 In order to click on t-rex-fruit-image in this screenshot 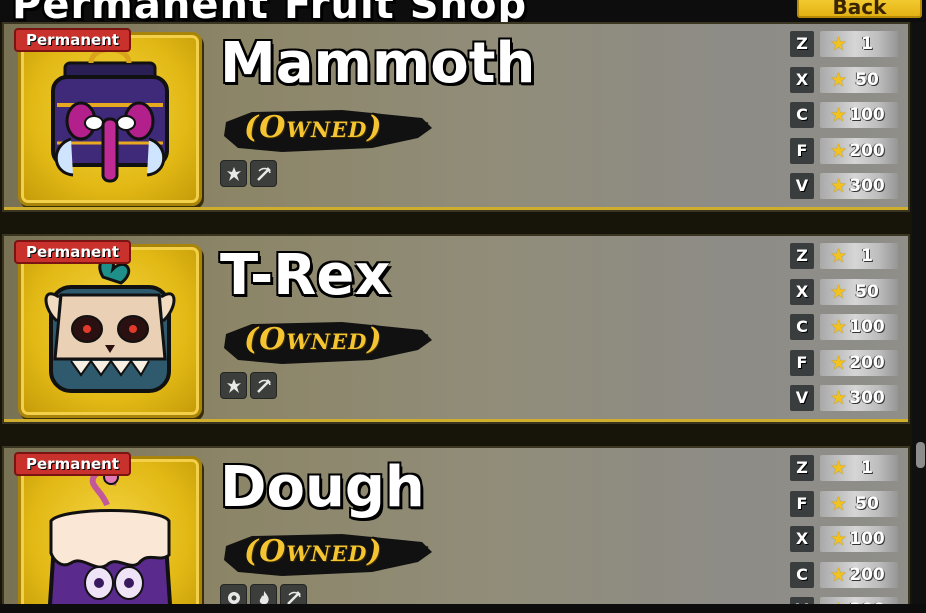, I will do `click(110, 324)`.